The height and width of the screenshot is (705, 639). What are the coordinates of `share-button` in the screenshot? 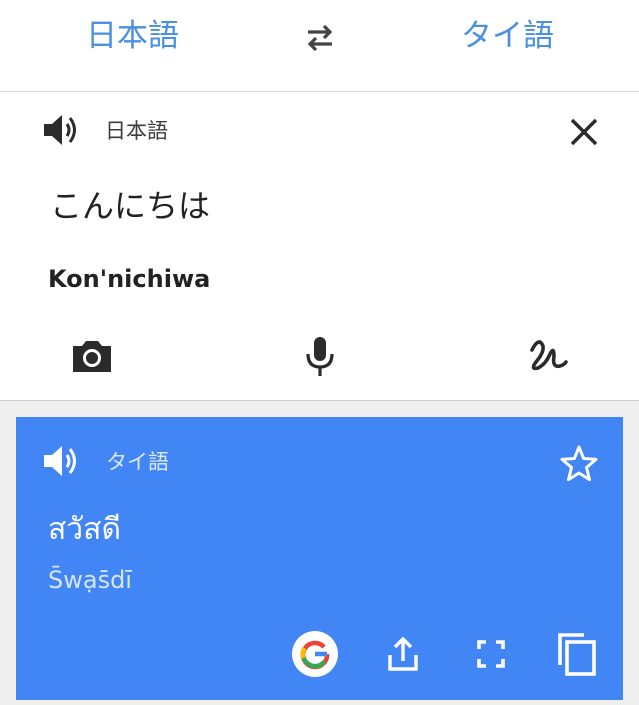 It's located at (403, 654).